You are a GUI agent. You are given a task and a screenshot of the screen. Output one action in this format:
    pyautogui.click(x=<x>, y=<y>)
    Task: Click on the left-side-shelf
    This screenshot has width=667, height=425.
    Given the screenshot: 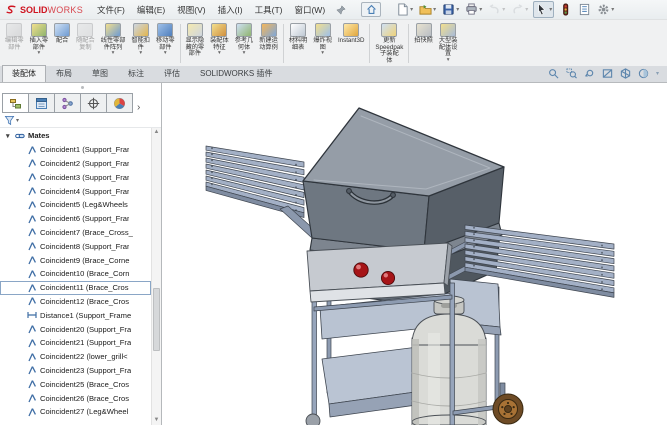 What is the action you would take?
    pyautogui.click(x=262, y=192)
    